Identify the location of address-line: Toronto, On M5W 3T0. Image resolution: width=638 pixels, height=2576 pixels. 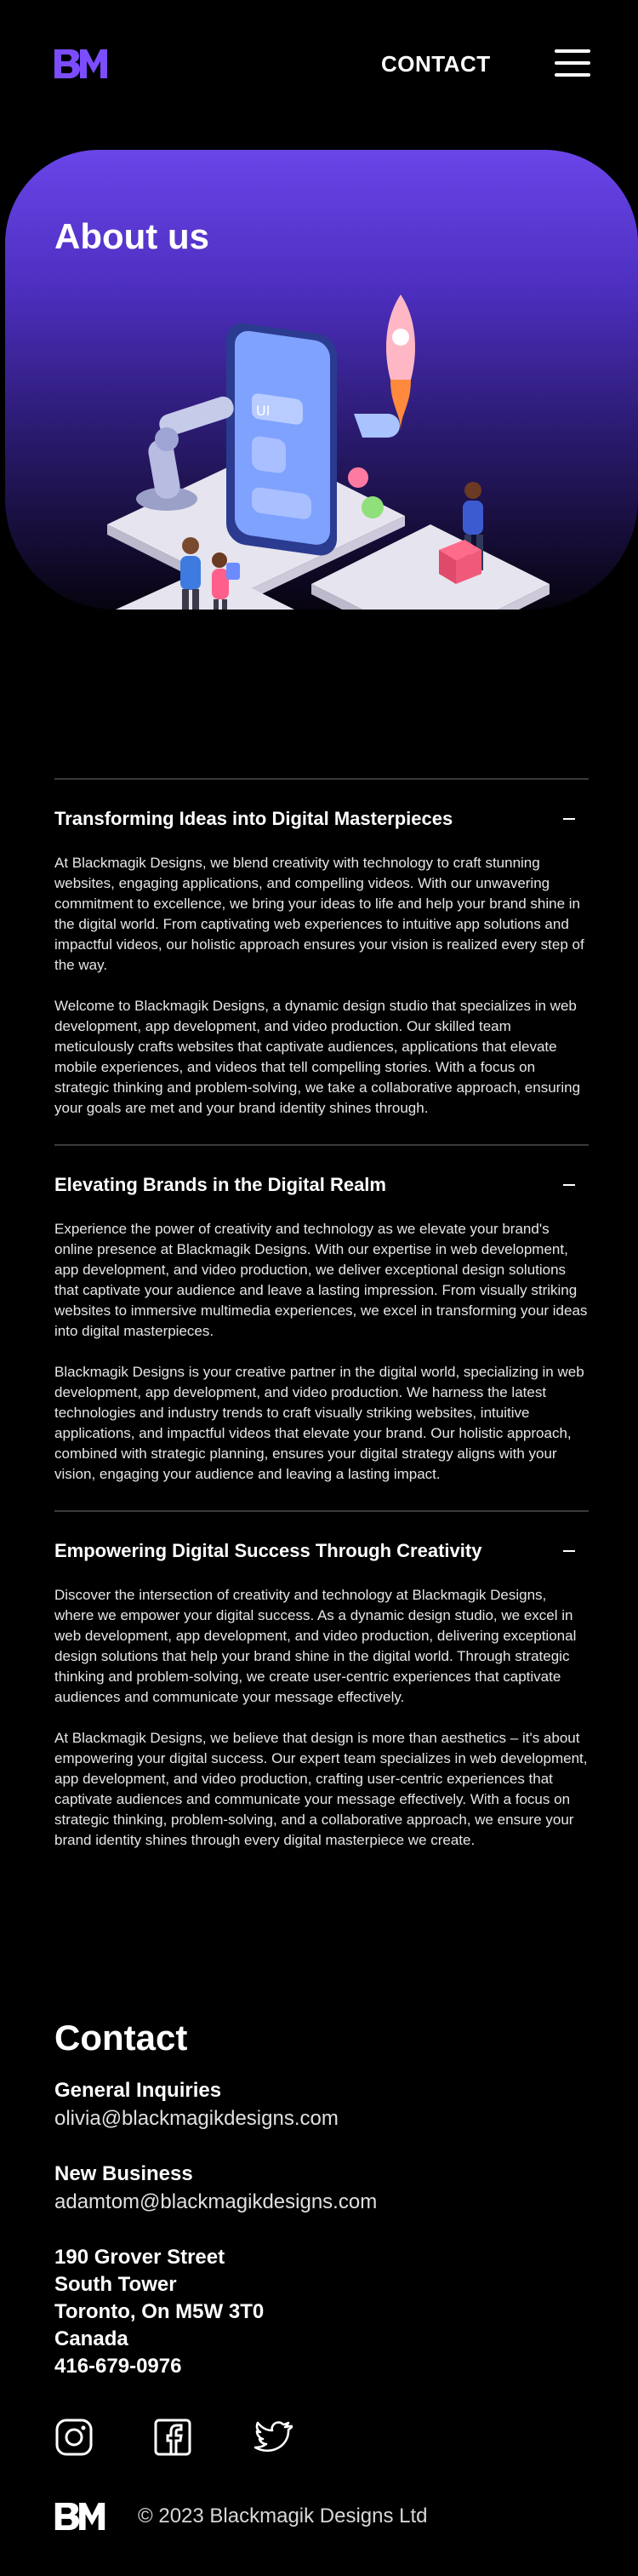
(159, 2311).